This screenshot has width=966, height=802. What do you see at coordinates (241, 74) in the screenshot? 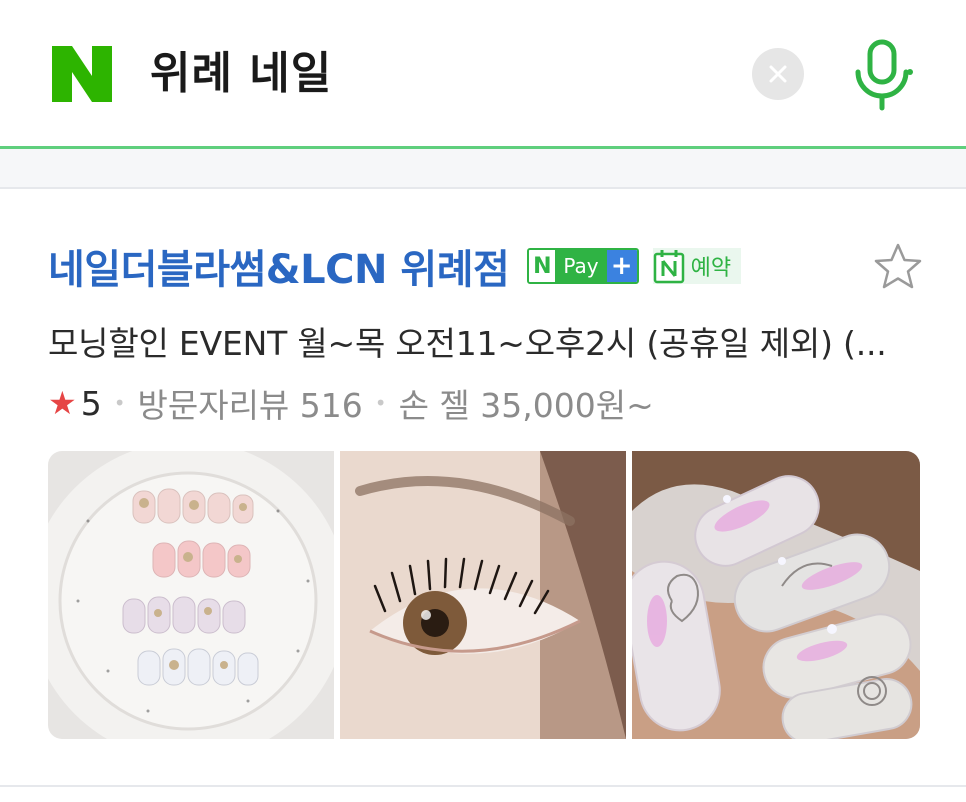
I see `search-input: 위례 네일` at bounding box center [241, 74].